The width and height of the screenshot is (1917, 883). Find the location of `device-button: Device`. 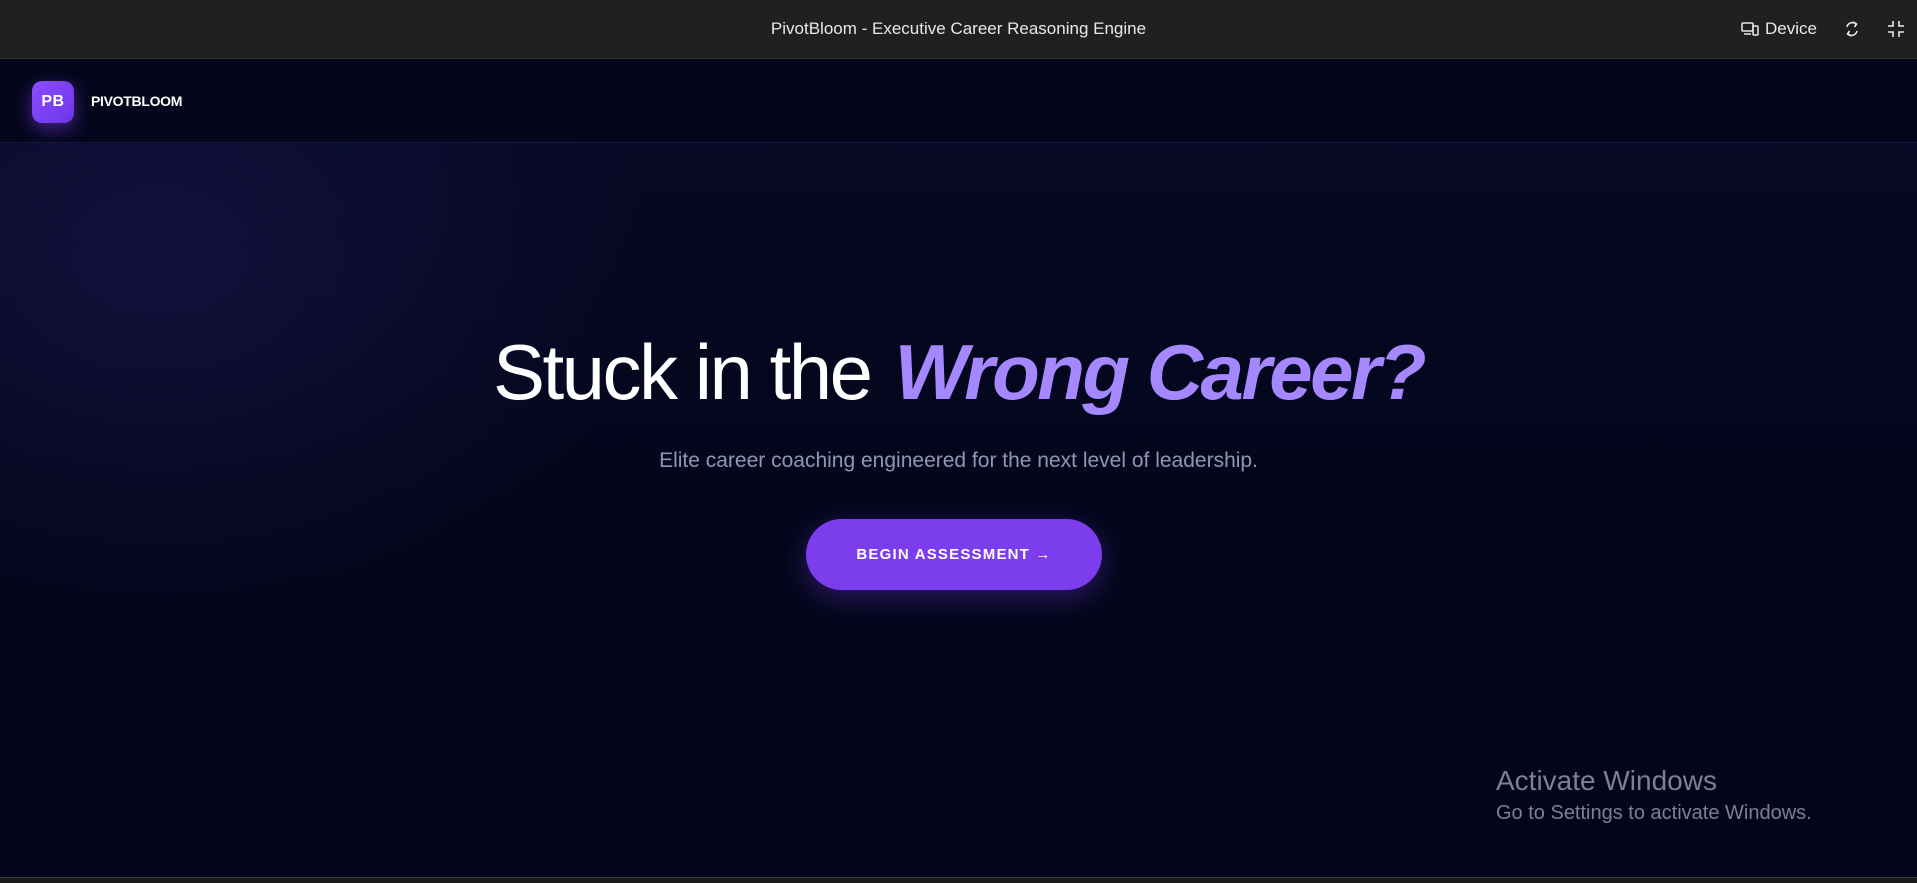

device-button: Device is located at coordinates (1779, 29).